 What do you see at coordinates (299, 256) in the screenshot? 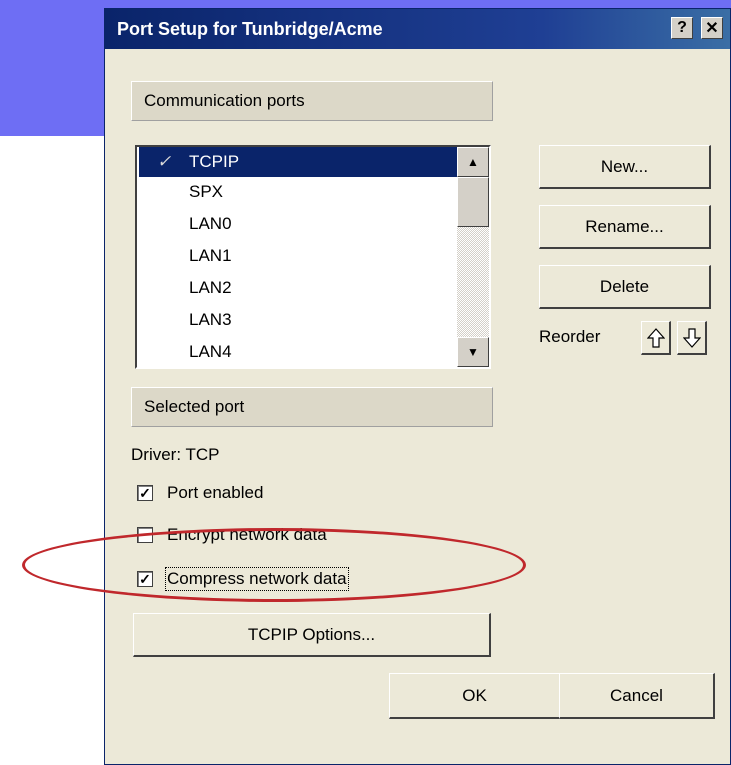
I see `list-item-lan1: LAN1` at bounding box center [299, 256].